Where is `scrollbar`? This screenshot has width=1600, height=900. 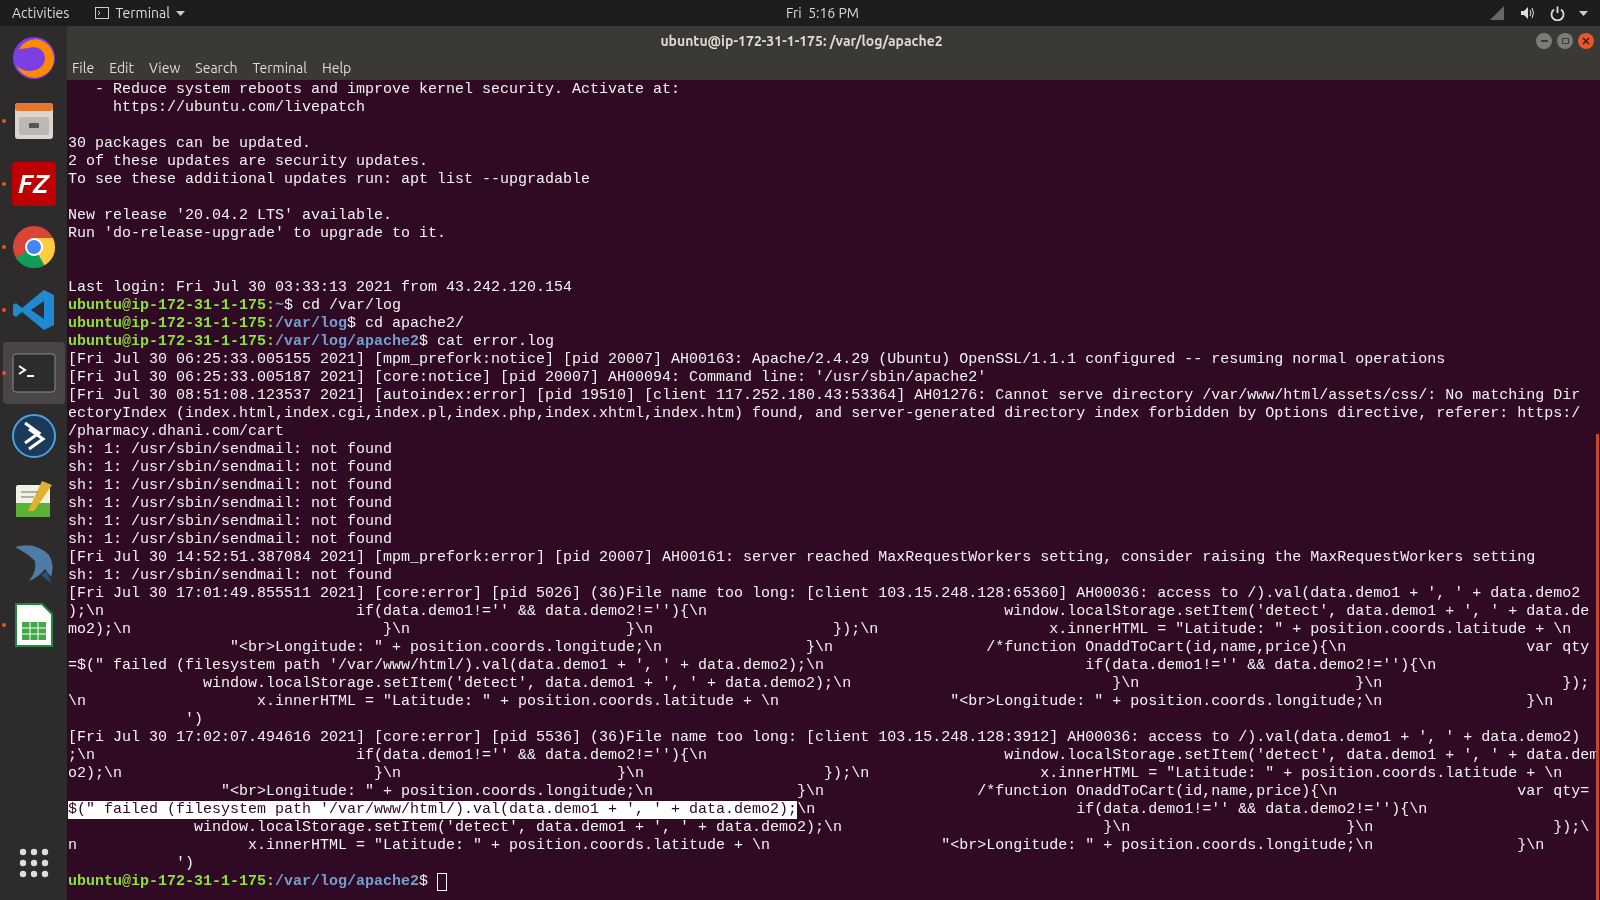 scrollbar is located at coordinates (1597, 667).